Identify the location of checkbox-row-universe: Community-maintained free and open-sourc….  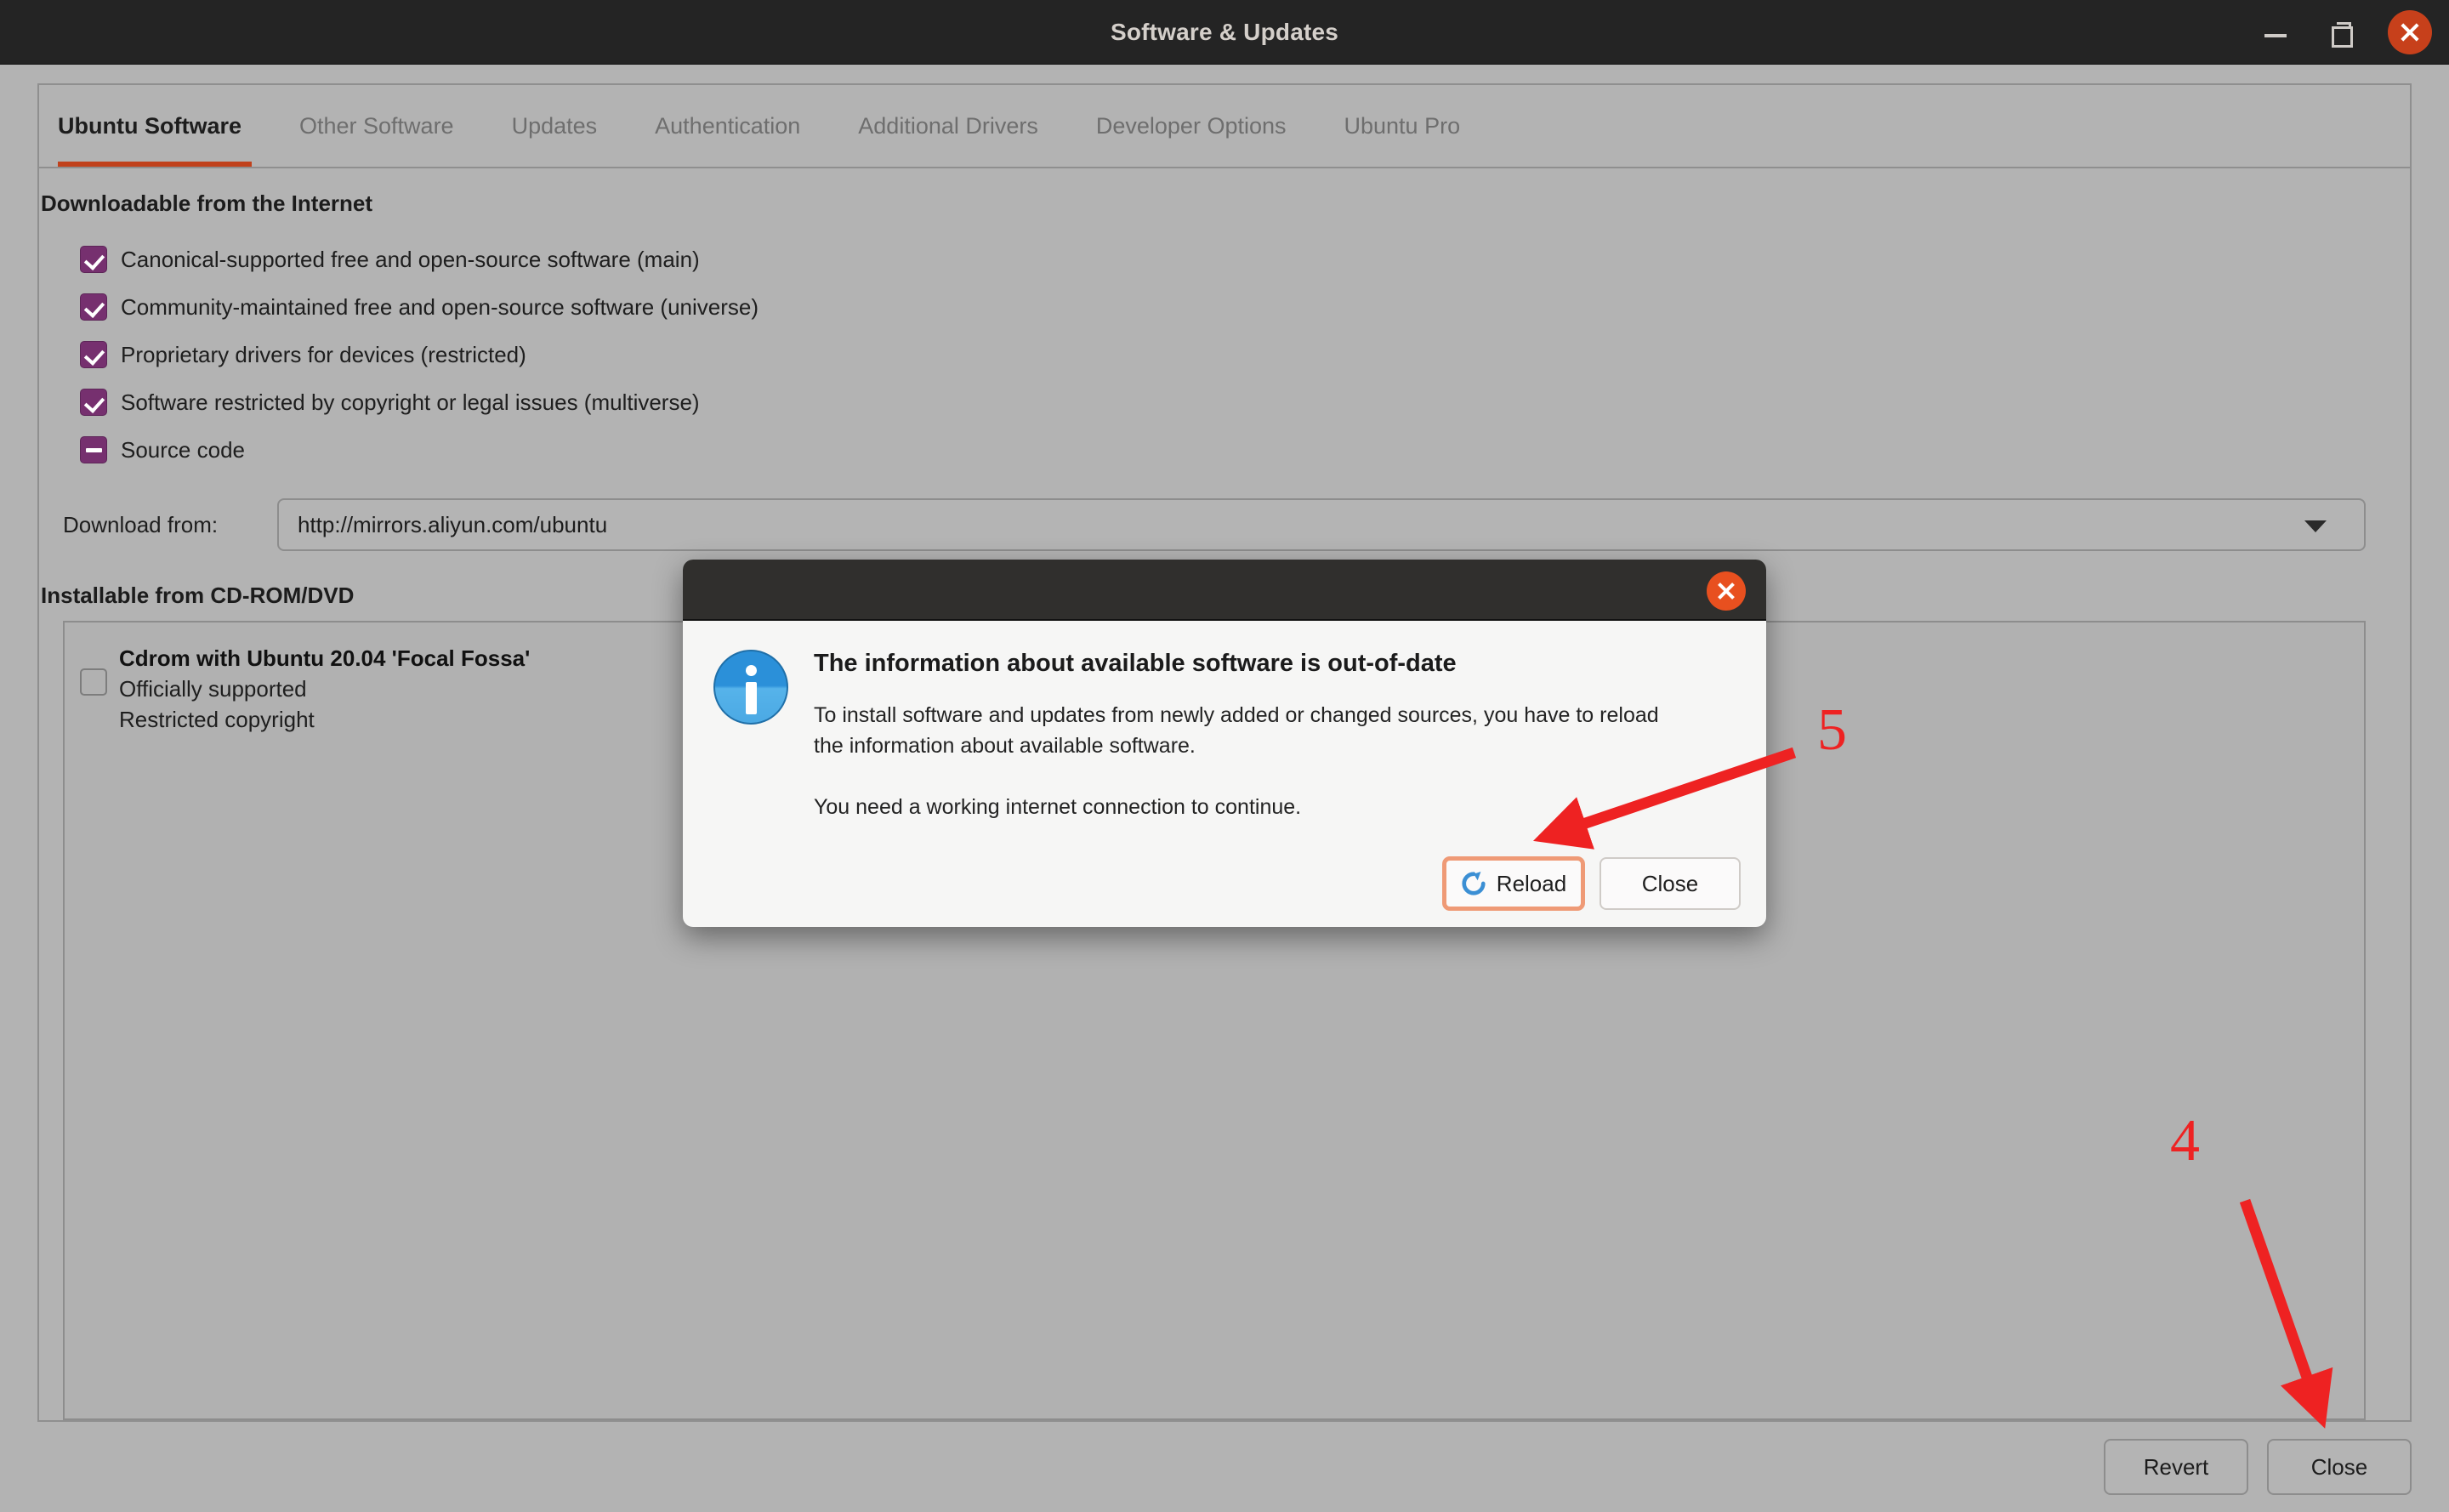
(1245, 307).